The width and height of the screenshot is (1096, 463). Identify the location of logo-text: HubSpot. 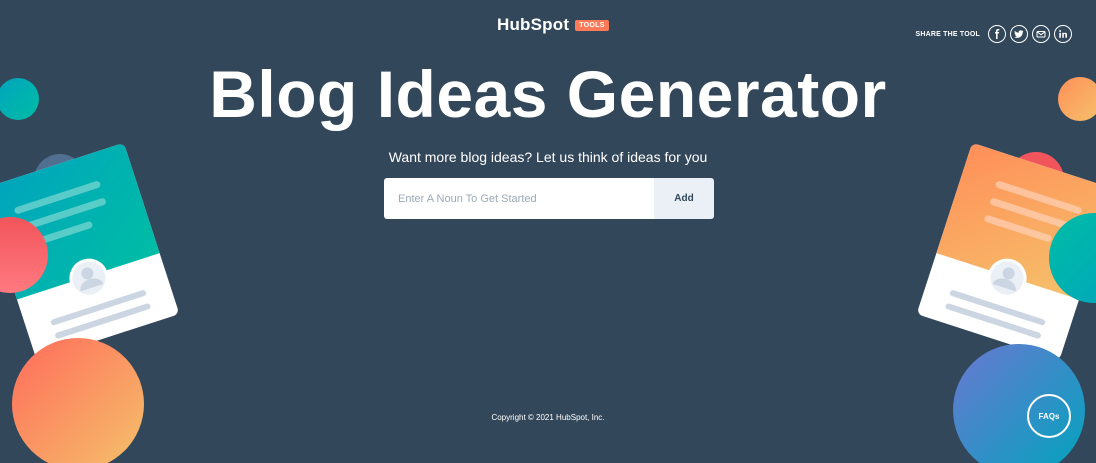
(533, 24).